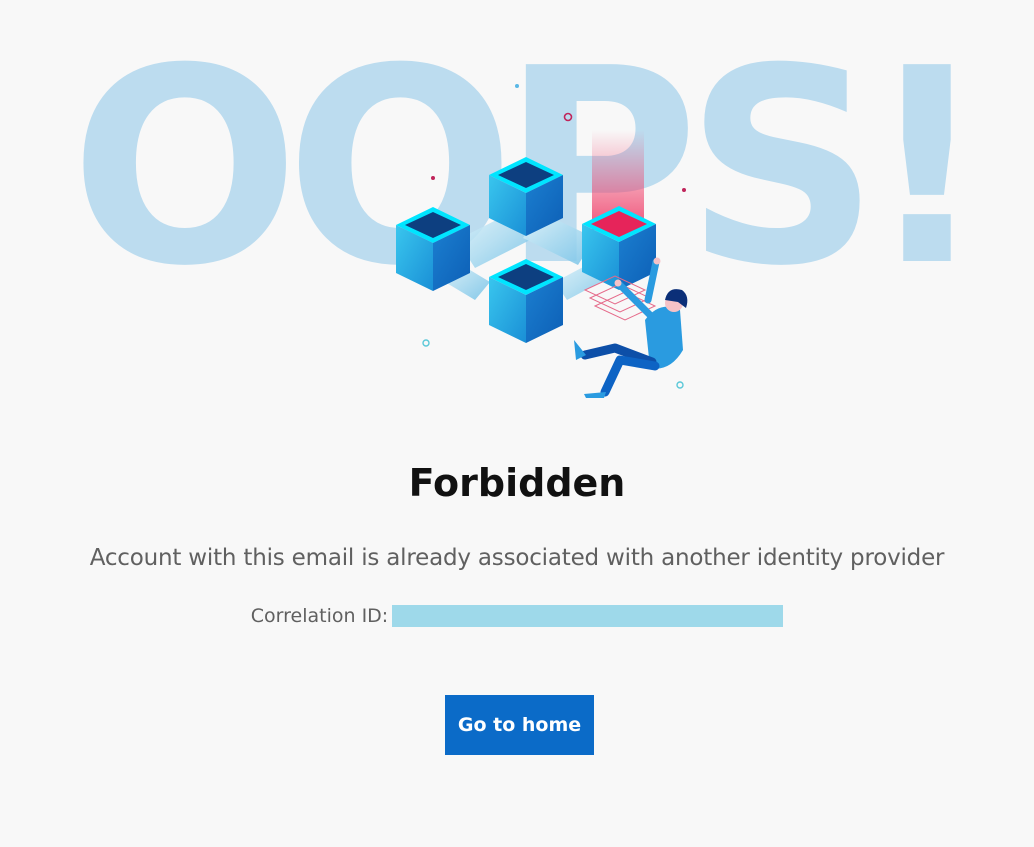  Describe the element at coordinates (588, 616) in the screenshot. I see `correlation-id-value-redacted` at that location.